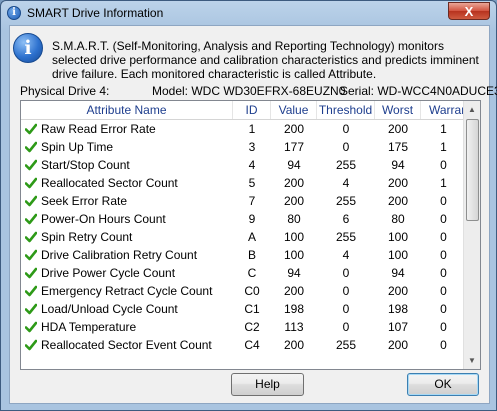 The image size is (497, 411). Describe the element at coordinates (252, 110) in the screenshot. I see `column-header-id: ID` at that location.